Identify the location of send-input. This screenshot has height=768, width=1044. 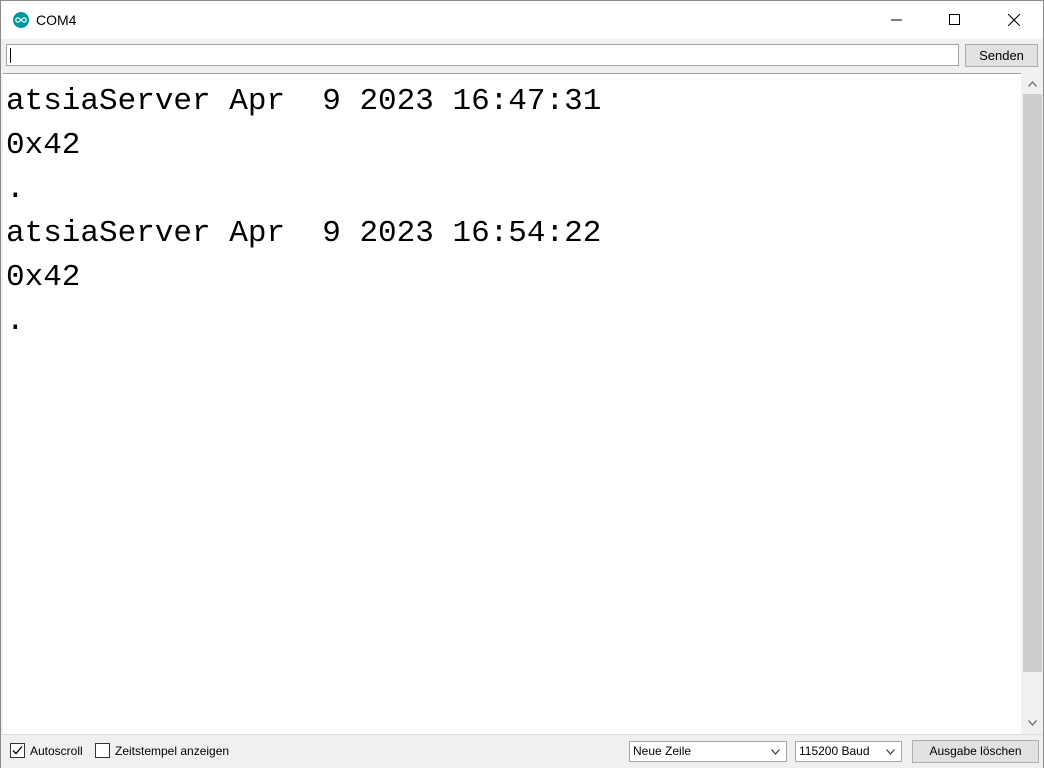
(482, 55).